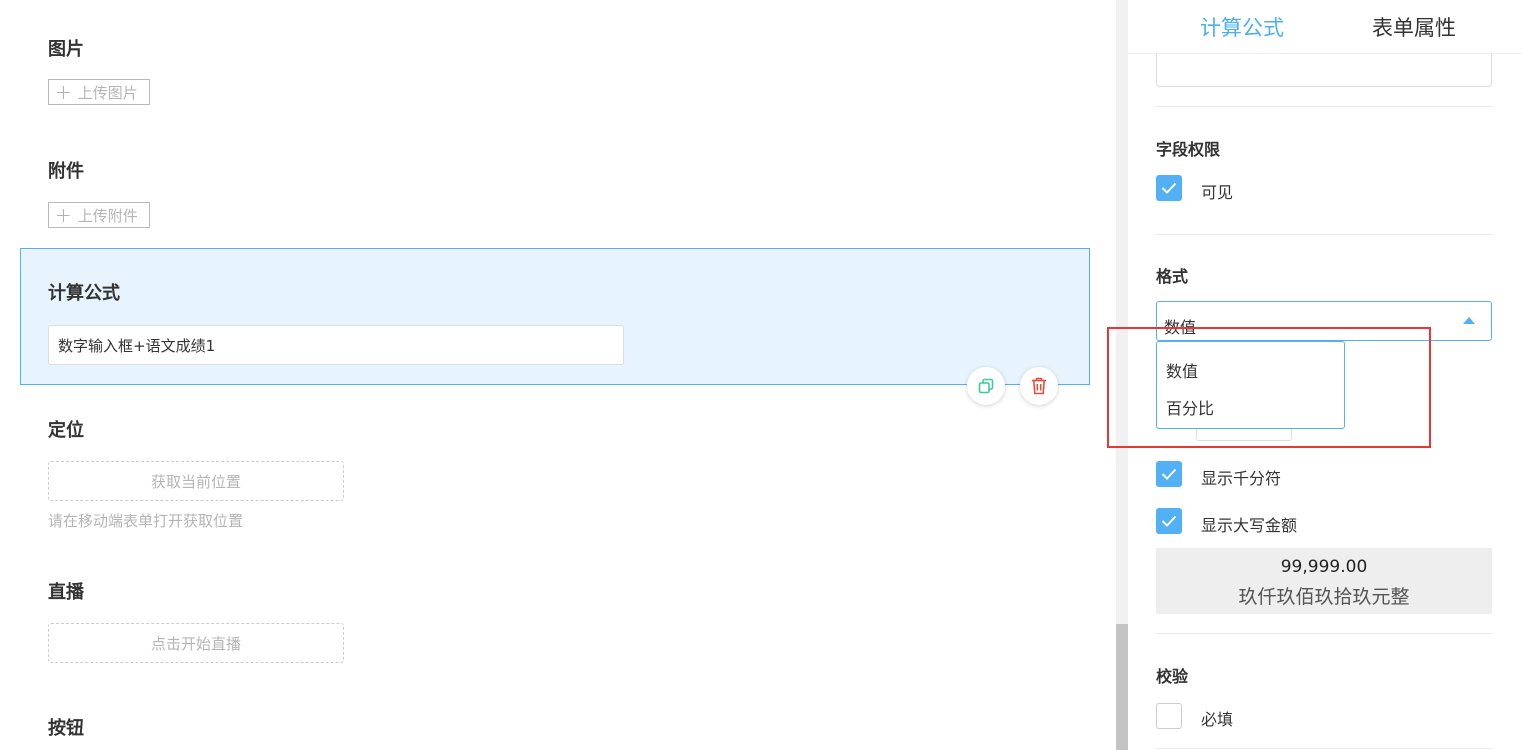  Describe the element at coordinates (1217, 192) in the screenshot. I see `visible-label: 可见` at that location.